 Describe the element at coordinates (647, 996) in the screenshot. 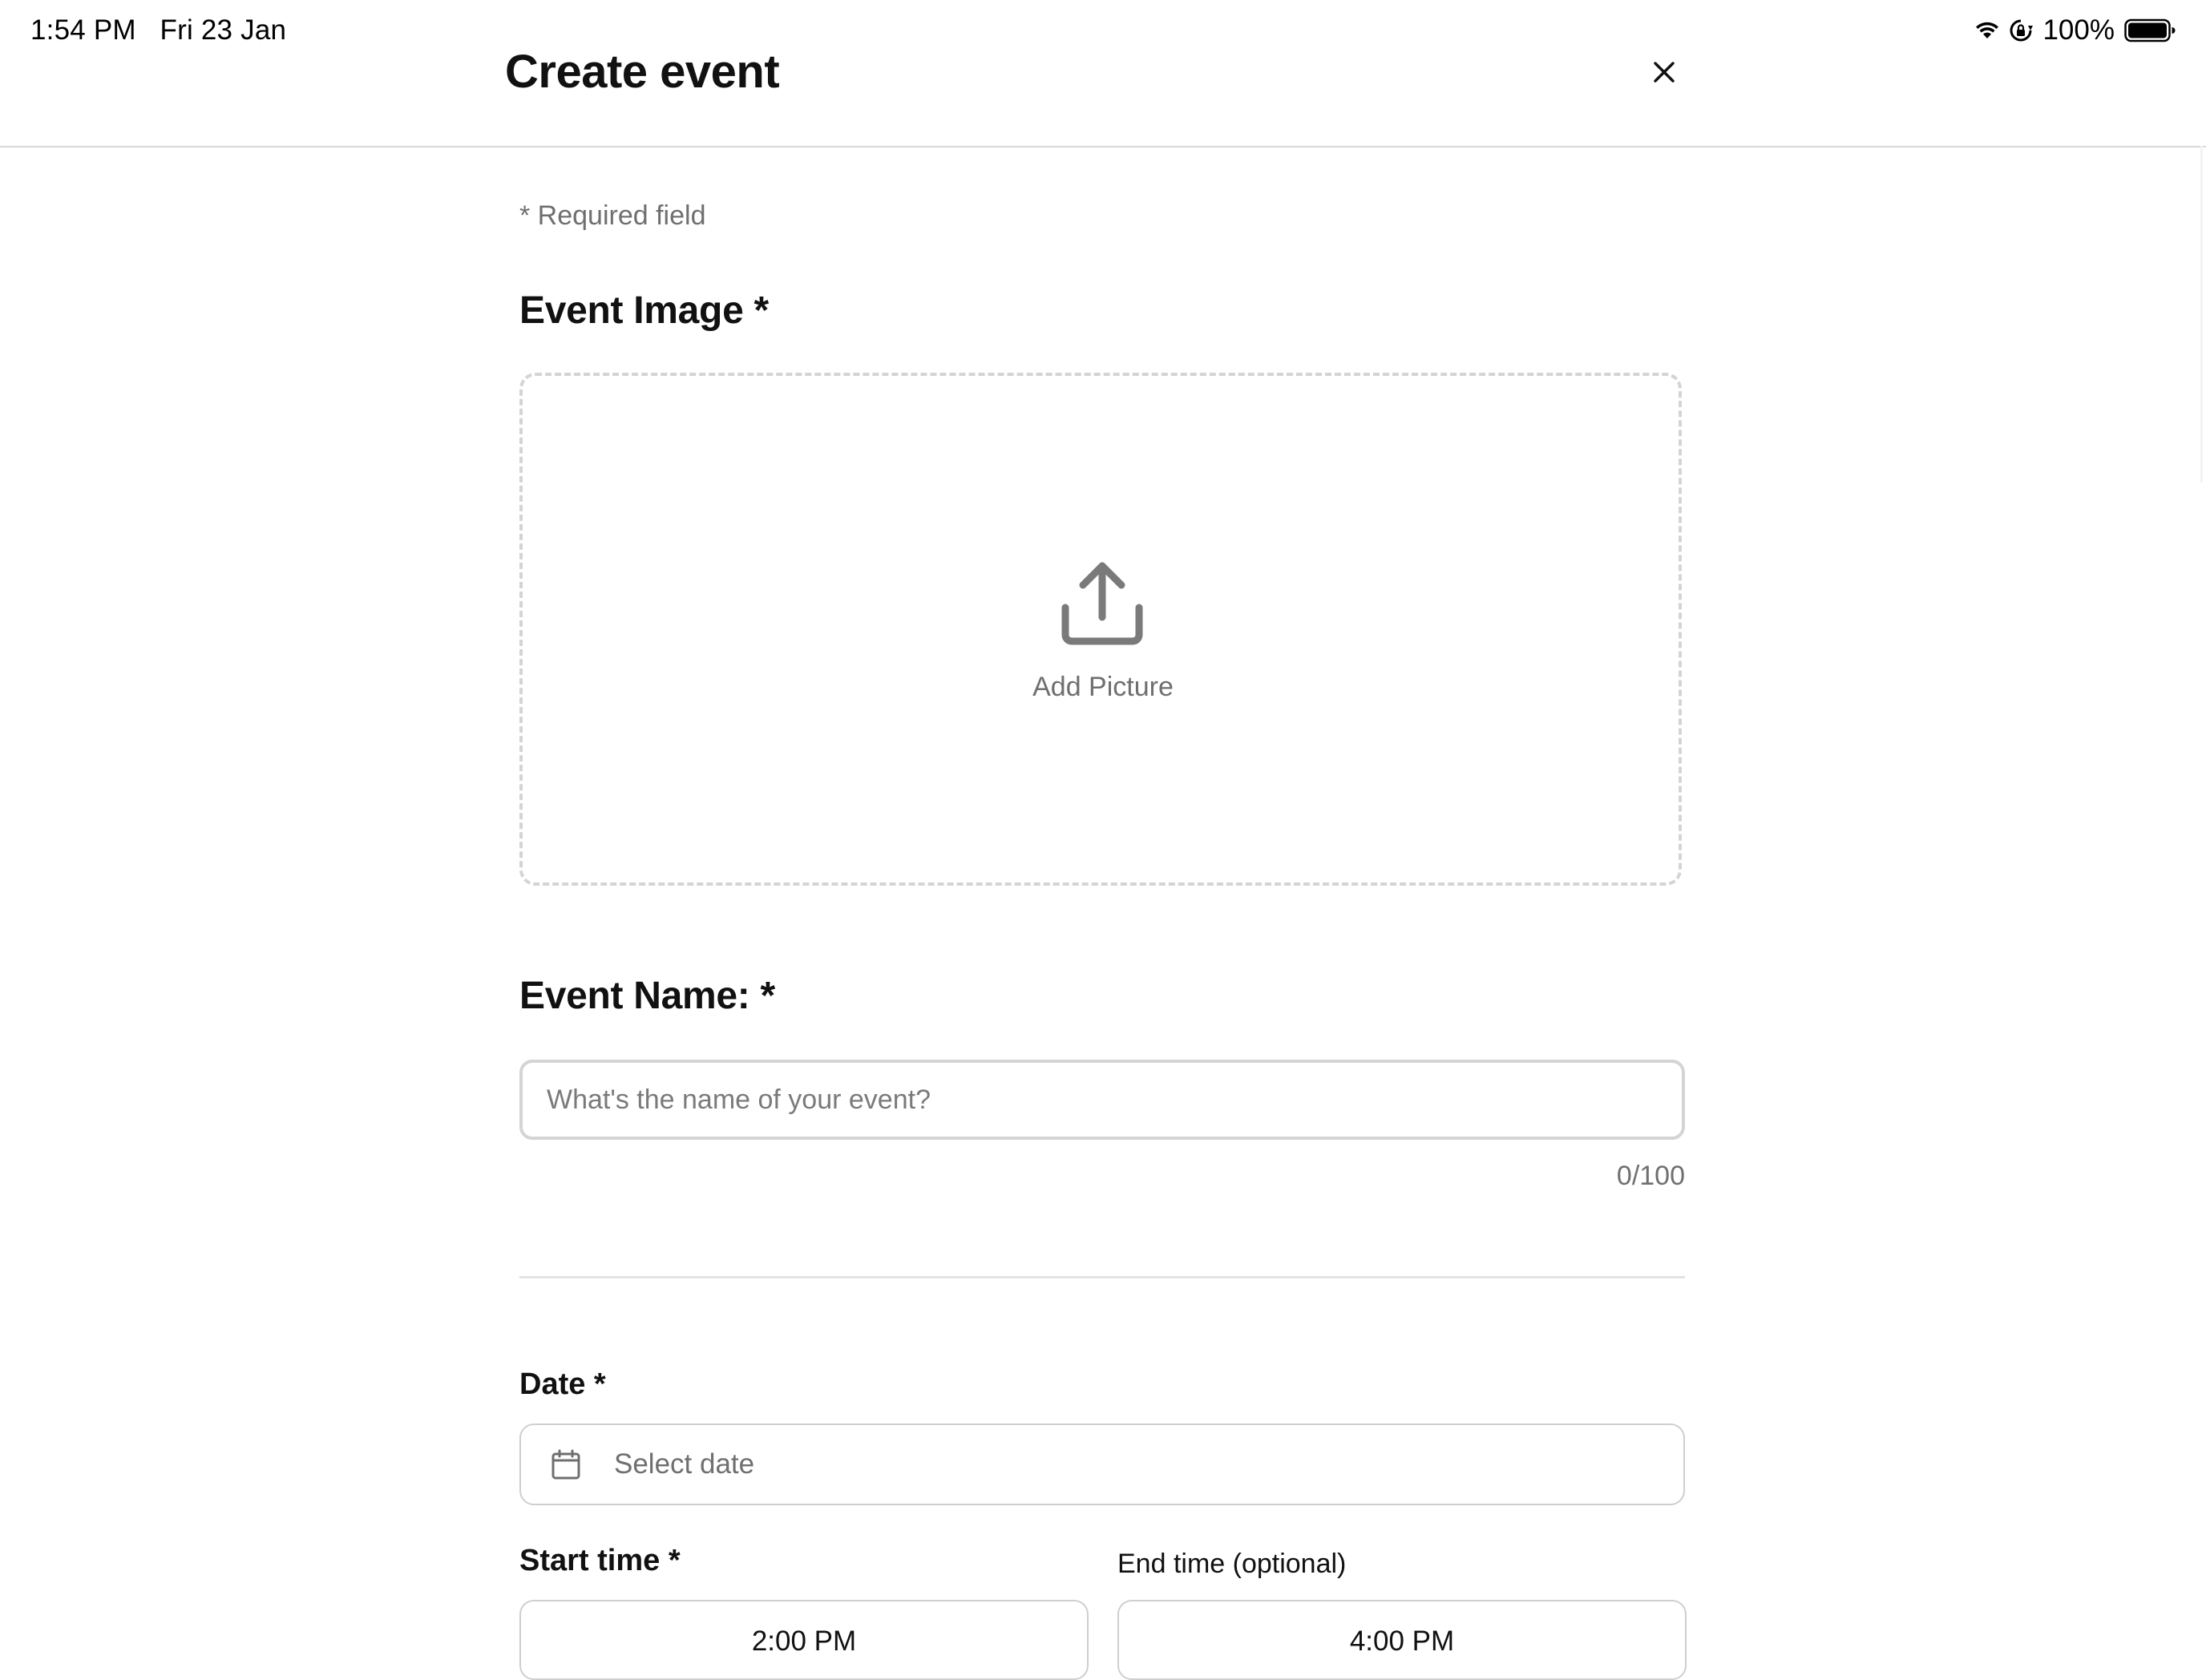

I see `event-name-label: Event Name: *` at that location.